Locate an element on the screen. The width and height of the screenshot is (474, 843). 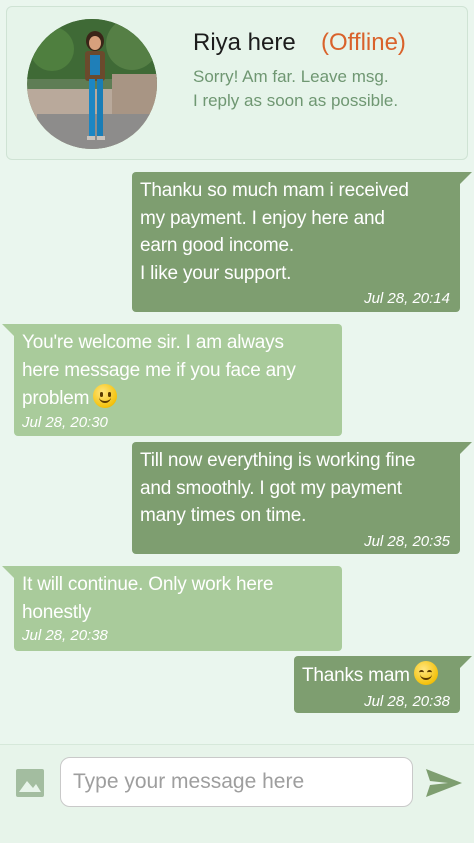
message-timestamp: Jul 28, 20:30 is located at coordinates (65, 422).